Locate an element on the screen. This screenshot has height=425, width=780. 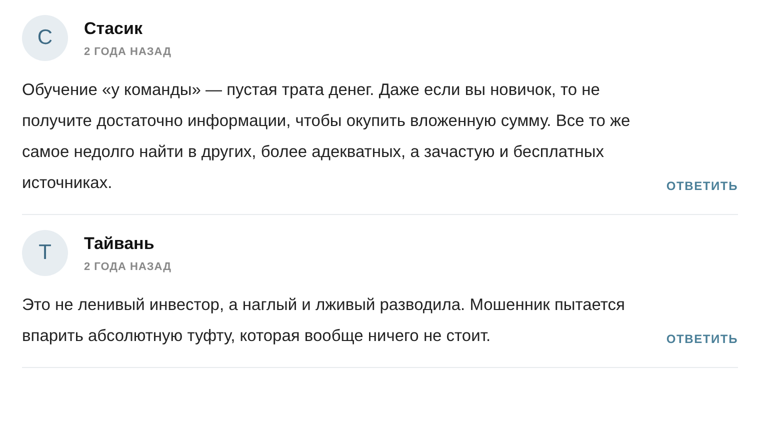
avatar: Т is located at coordinates (45, 253).